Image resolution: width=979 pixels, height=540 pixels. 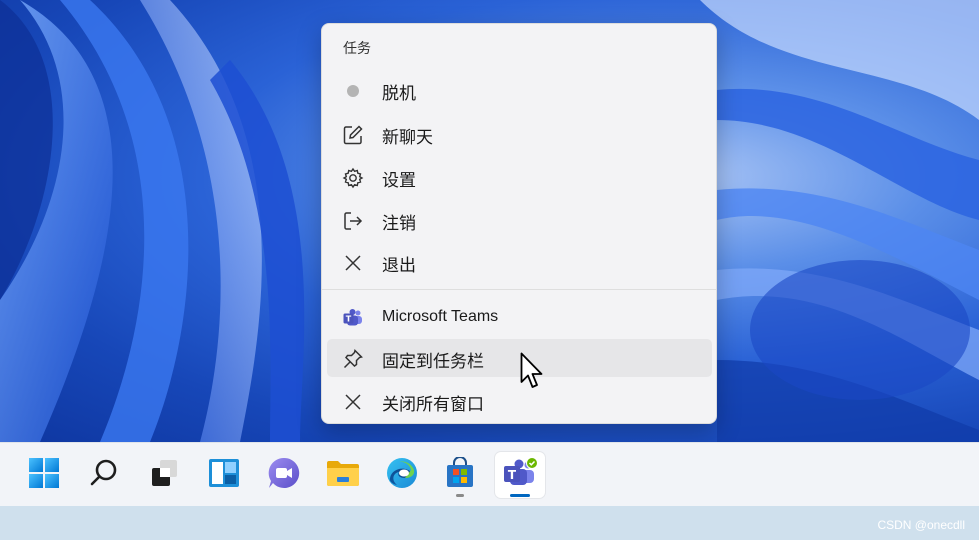 What do you see at coordinates (399, 224) in the screenshot?
I see `menu-item-label: 注销` at bounding box center [399, 224].